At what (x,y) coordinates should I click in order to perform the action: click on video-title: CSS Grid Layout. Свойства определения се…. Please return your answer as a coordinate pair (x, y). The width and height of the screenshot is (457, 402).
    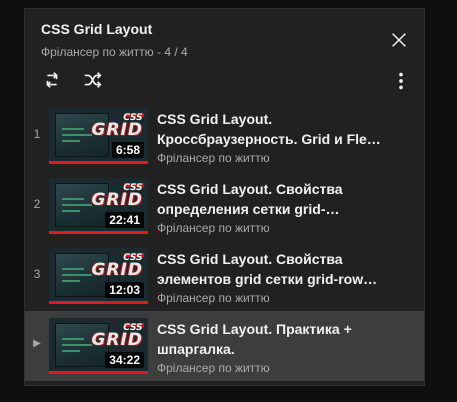
    Looking at the image, I should click on (272, 199).